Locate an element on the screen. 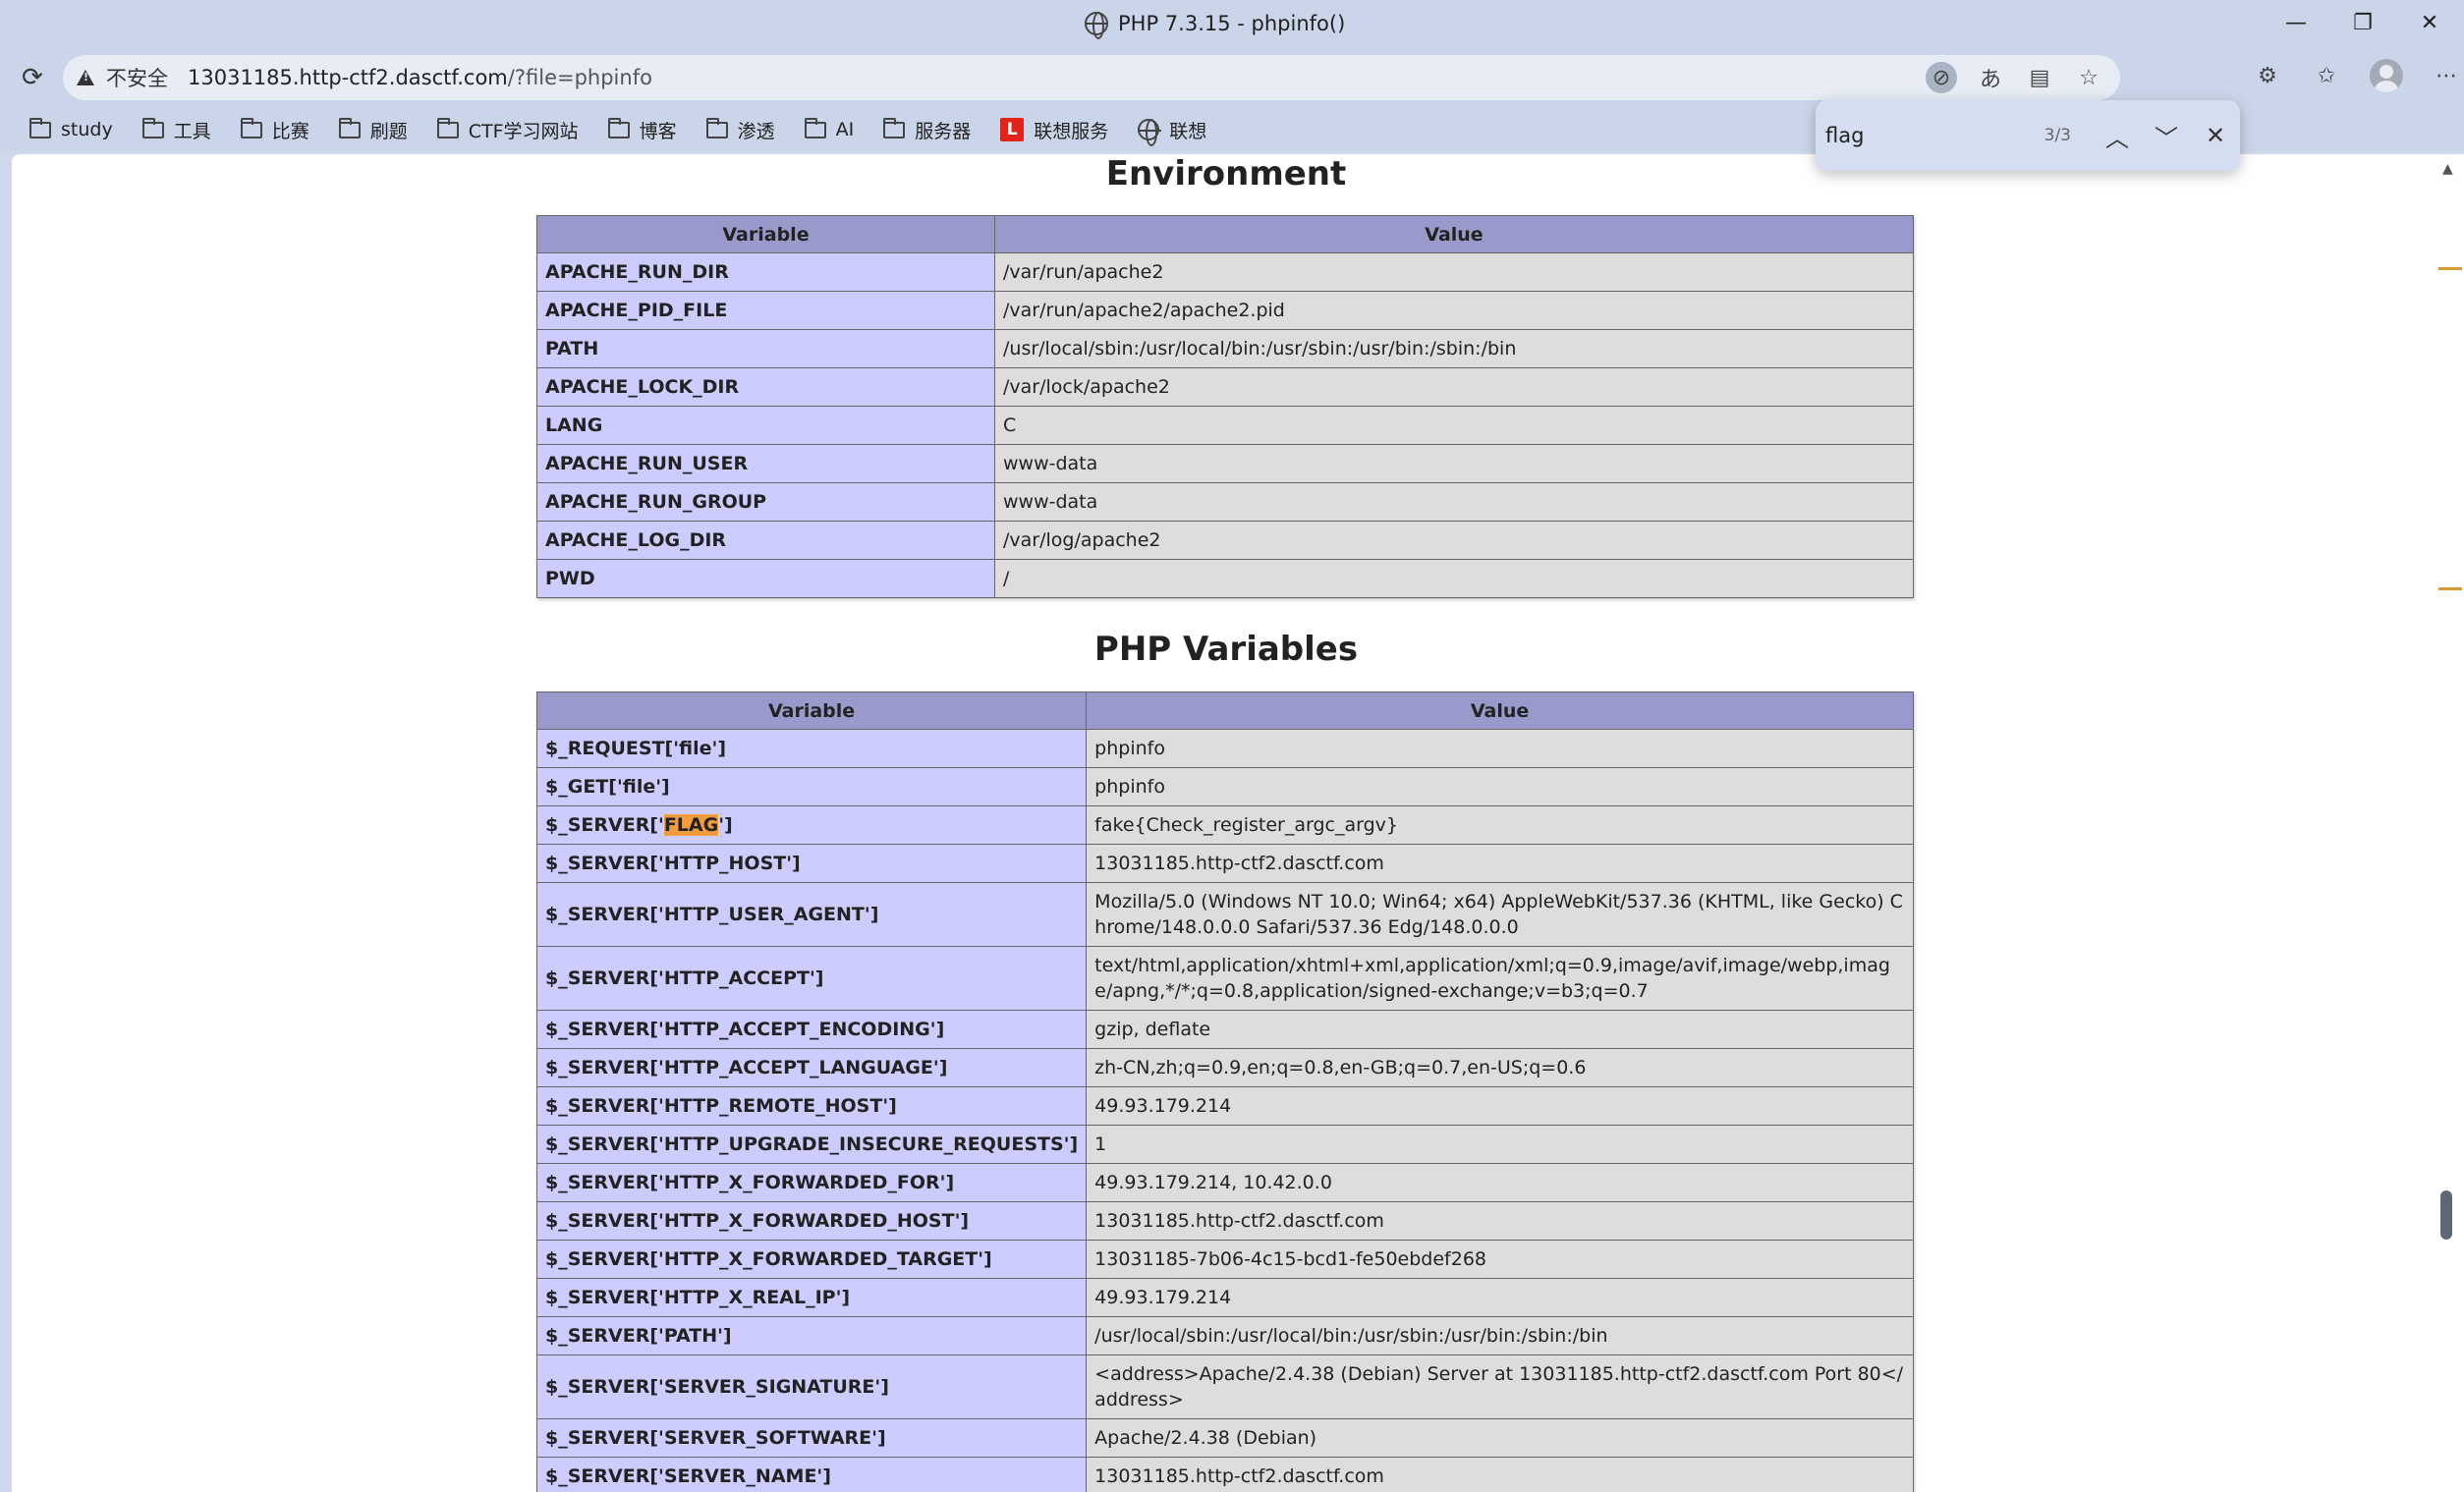 This screenshot has height=1492, width=2464. variable-value: 13031185-7b06-4c15-bcd1-fe50ebdef268 is located at coordinates (1500, 1259).